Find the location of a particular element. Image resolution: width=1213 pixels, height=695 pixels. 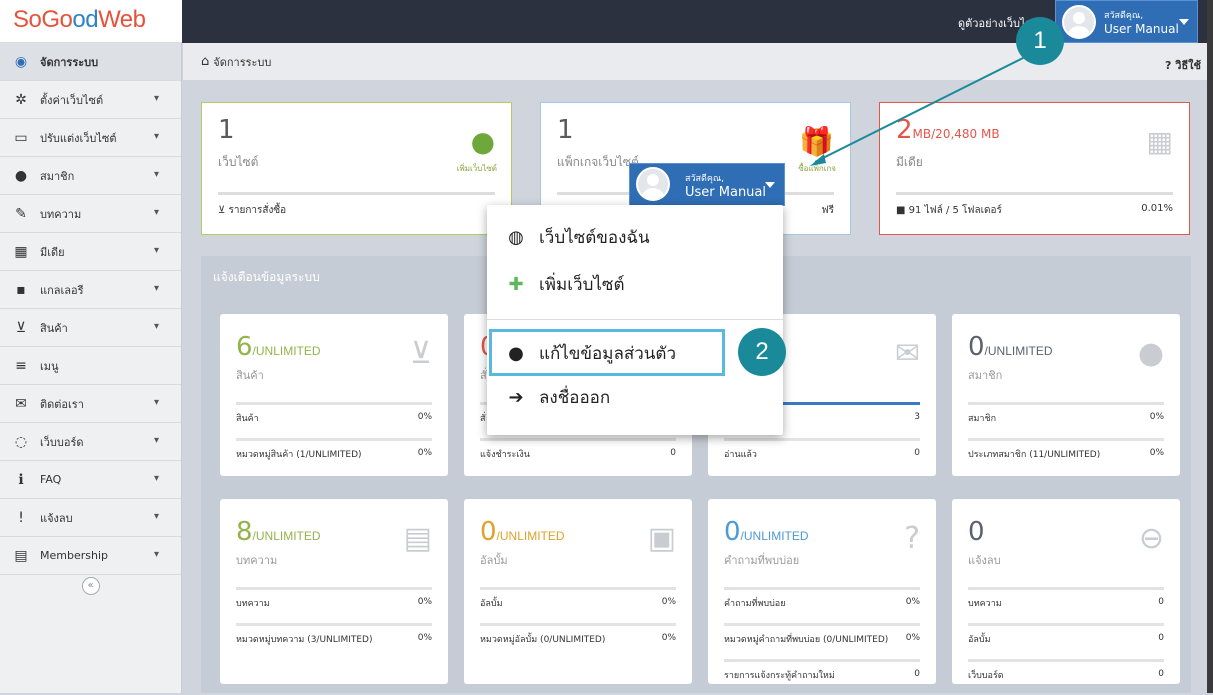

user-icon: ● is located at coordinates (516, 353).